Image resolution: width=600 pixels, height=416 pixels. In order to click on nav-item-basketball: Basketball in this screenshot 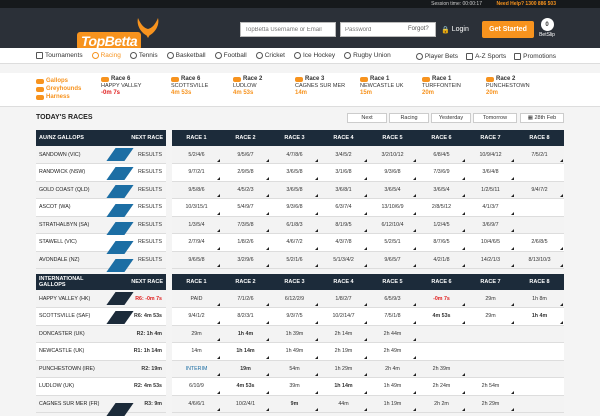, I will do `click(186, 55)`.